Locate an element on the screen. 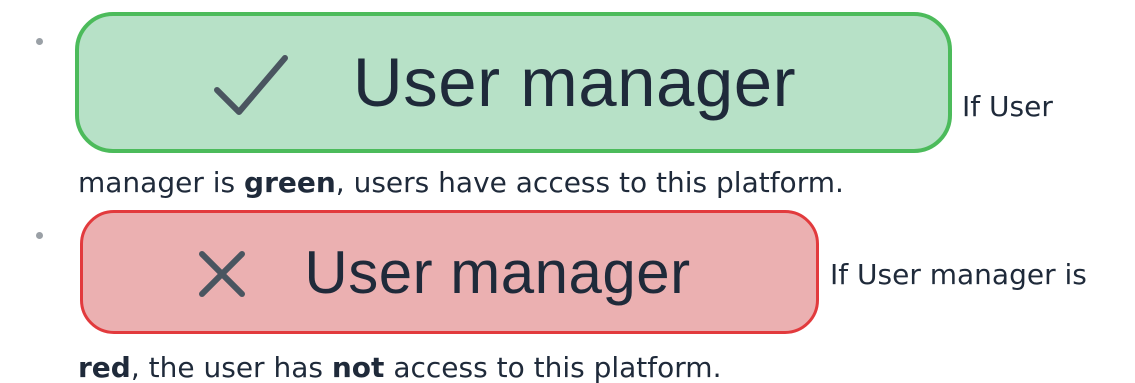 The image size is (1135, 383). status-green-word: green is located at coordinates (290, 182).